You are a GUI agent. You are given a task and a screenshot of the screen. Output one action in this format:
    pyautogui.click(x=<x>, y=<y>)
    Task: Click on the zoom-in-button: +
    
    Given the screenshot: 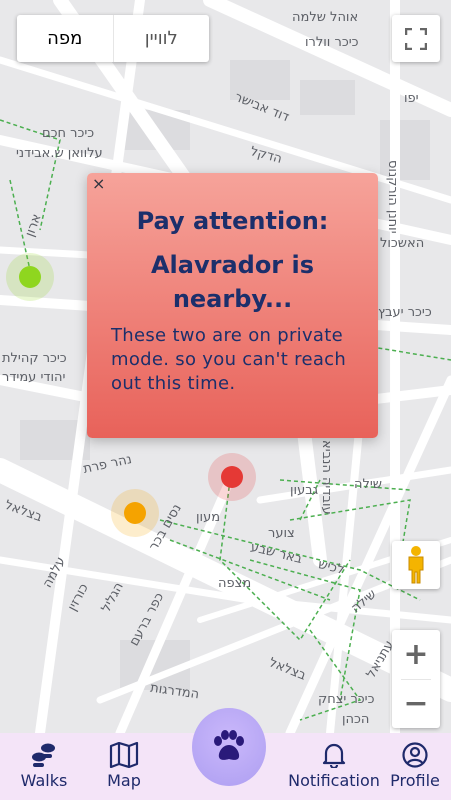 What is the action you would take?
    pyautogui.click(x=416, y=655)
    